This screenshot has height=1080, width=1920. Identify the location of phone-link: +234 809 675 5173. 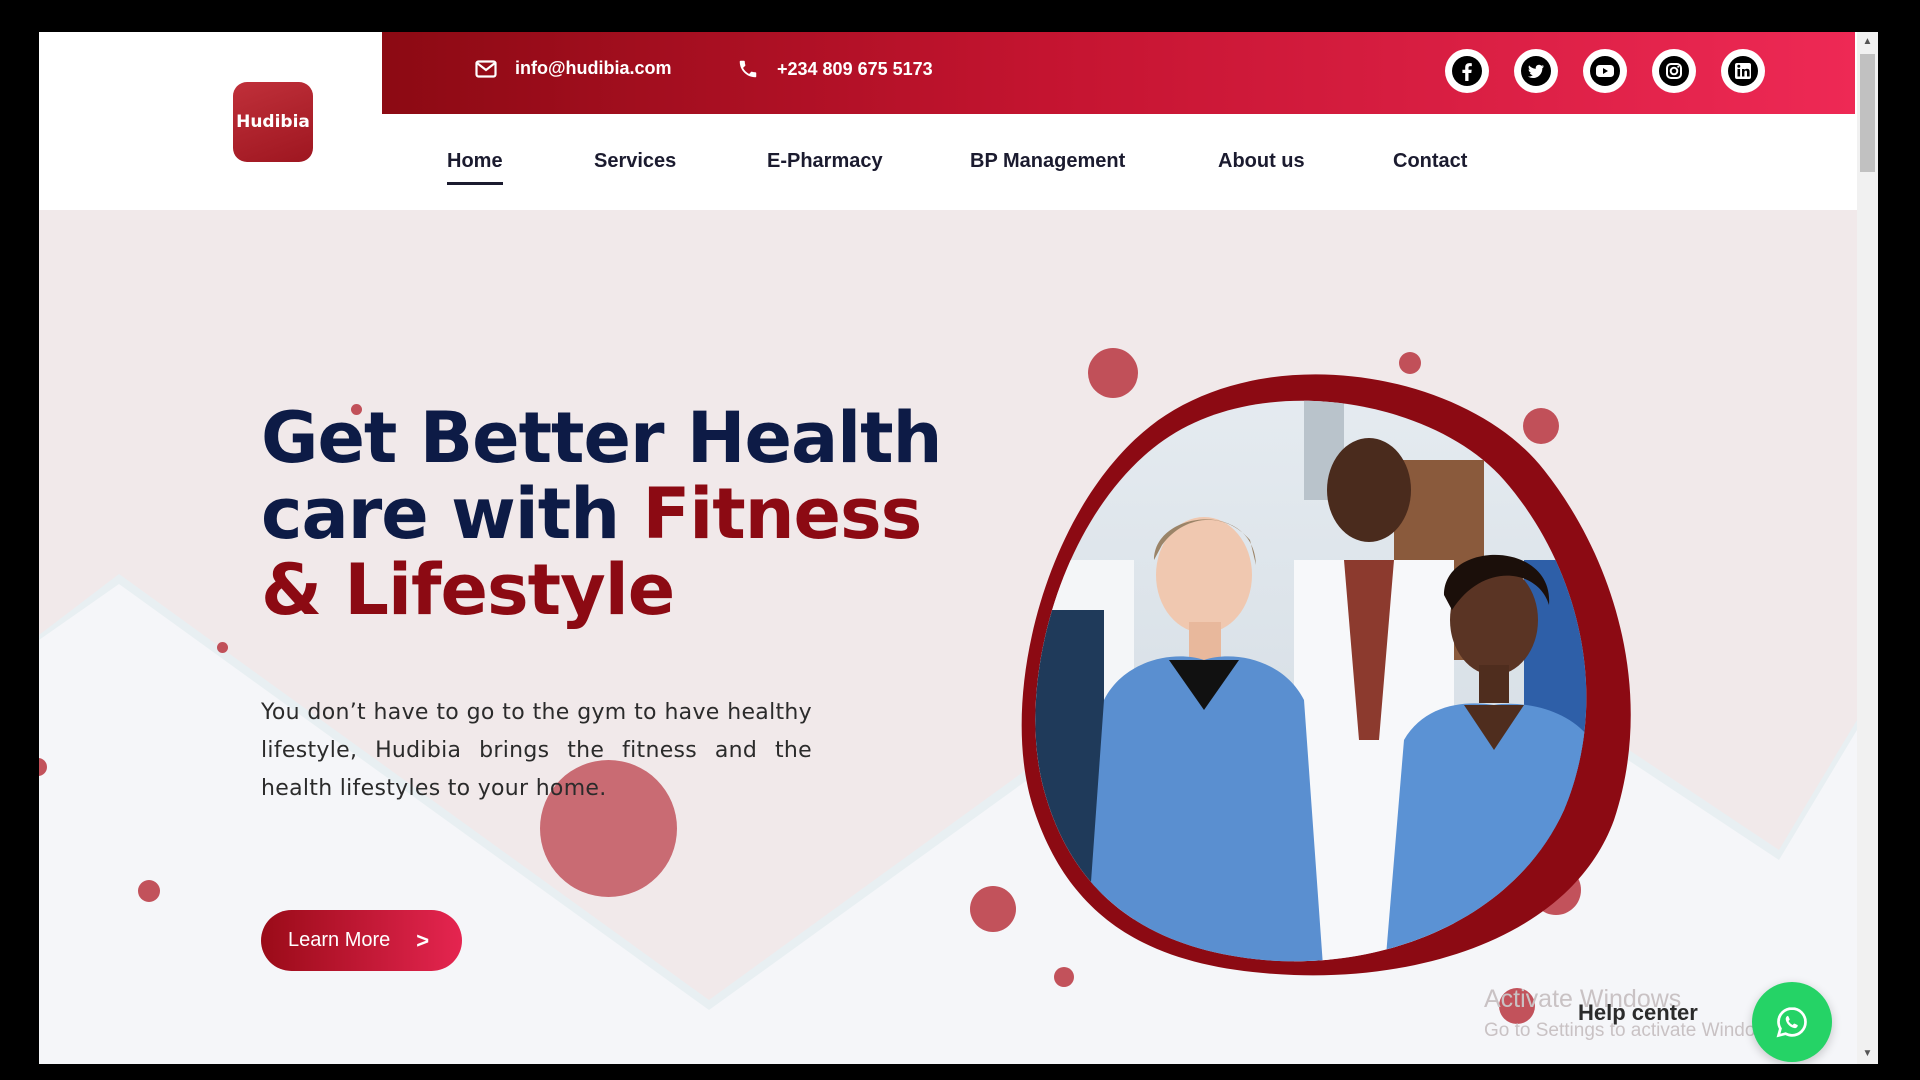
(835, 69).